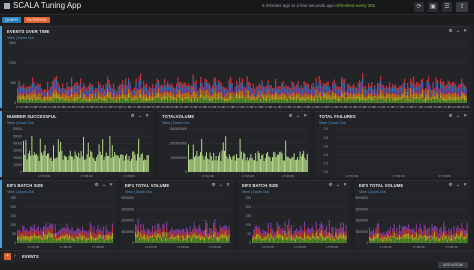  Describe the element at coordinates (453, 265) in the screenshot. I see `add-row-button: ADD A ROW` at that location.